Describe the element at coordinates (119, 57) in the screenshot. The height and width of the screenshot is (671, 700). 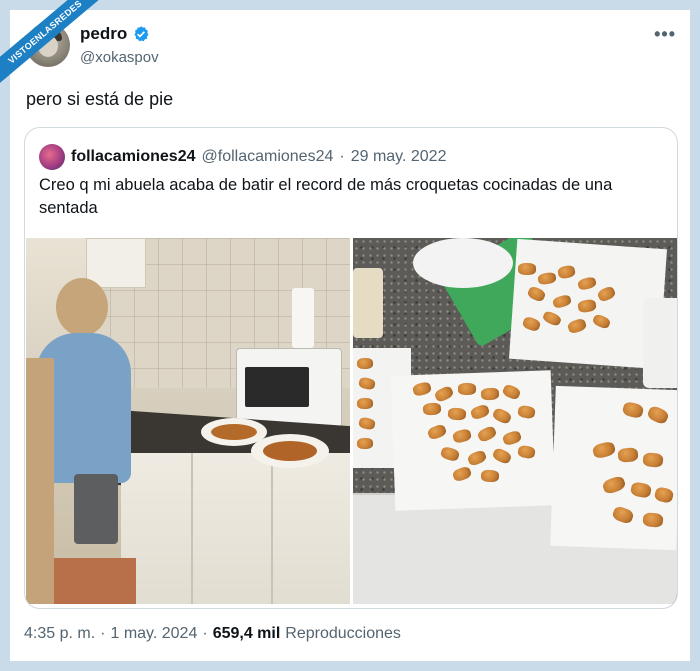
I see `author-handle: @xokaspov` at that location.